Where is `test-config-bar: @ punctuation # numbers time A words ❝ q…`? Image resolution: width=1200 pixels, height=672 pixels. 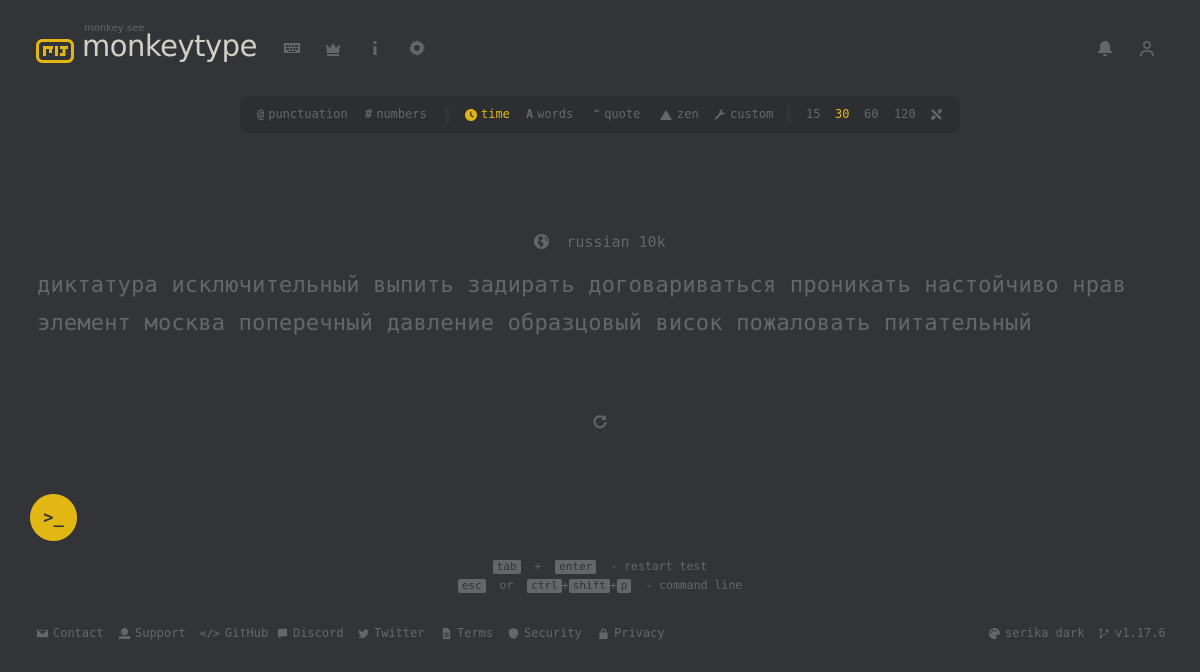
test-config-bar: @ punctuation # numbers time A words ❝ q… is located at coordinates (600, 114).